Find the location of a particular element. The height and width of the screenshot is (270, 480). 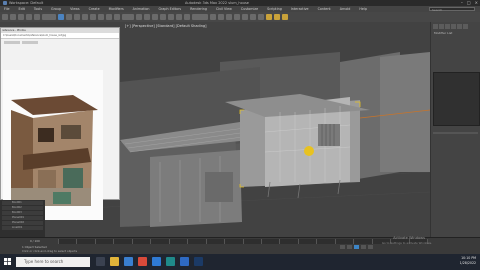

menu-rendering: Rendering is located at coordinates (198, 9).